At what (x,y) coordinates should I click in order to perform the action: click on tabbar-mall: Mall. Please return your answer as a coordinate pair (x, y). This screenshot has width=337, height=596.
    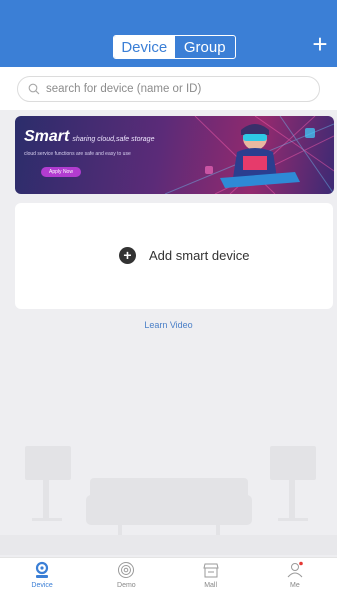
    Looking at the image, I should click on (211, 577).